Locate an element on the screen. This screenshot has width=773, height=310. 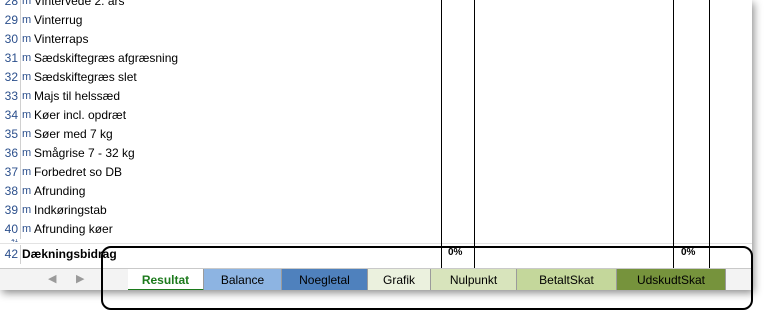
row-label: Søer med 7 kg is located at coordinates (73, 134).